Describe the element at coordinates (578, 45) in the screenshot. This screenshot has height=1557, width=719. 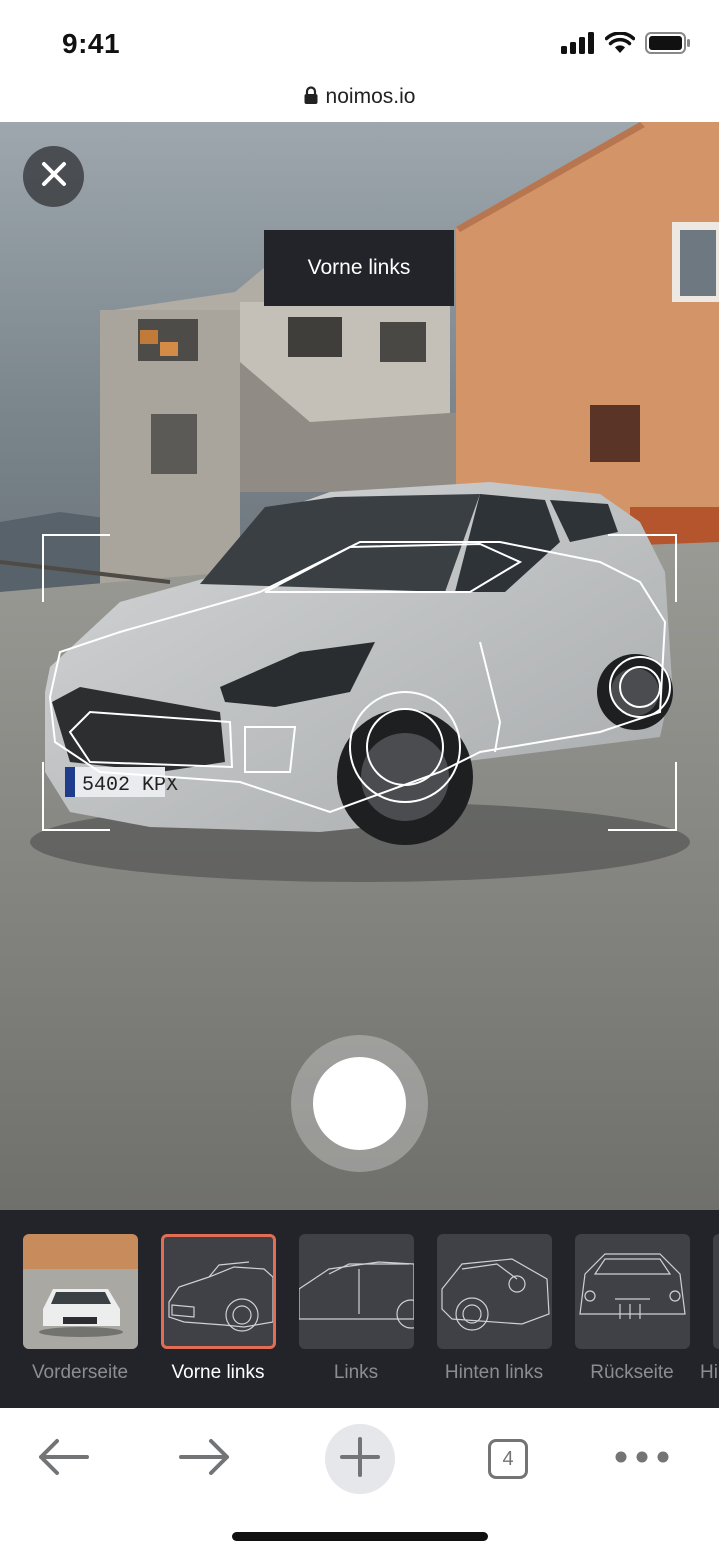
I see `signal-icon` at that location.